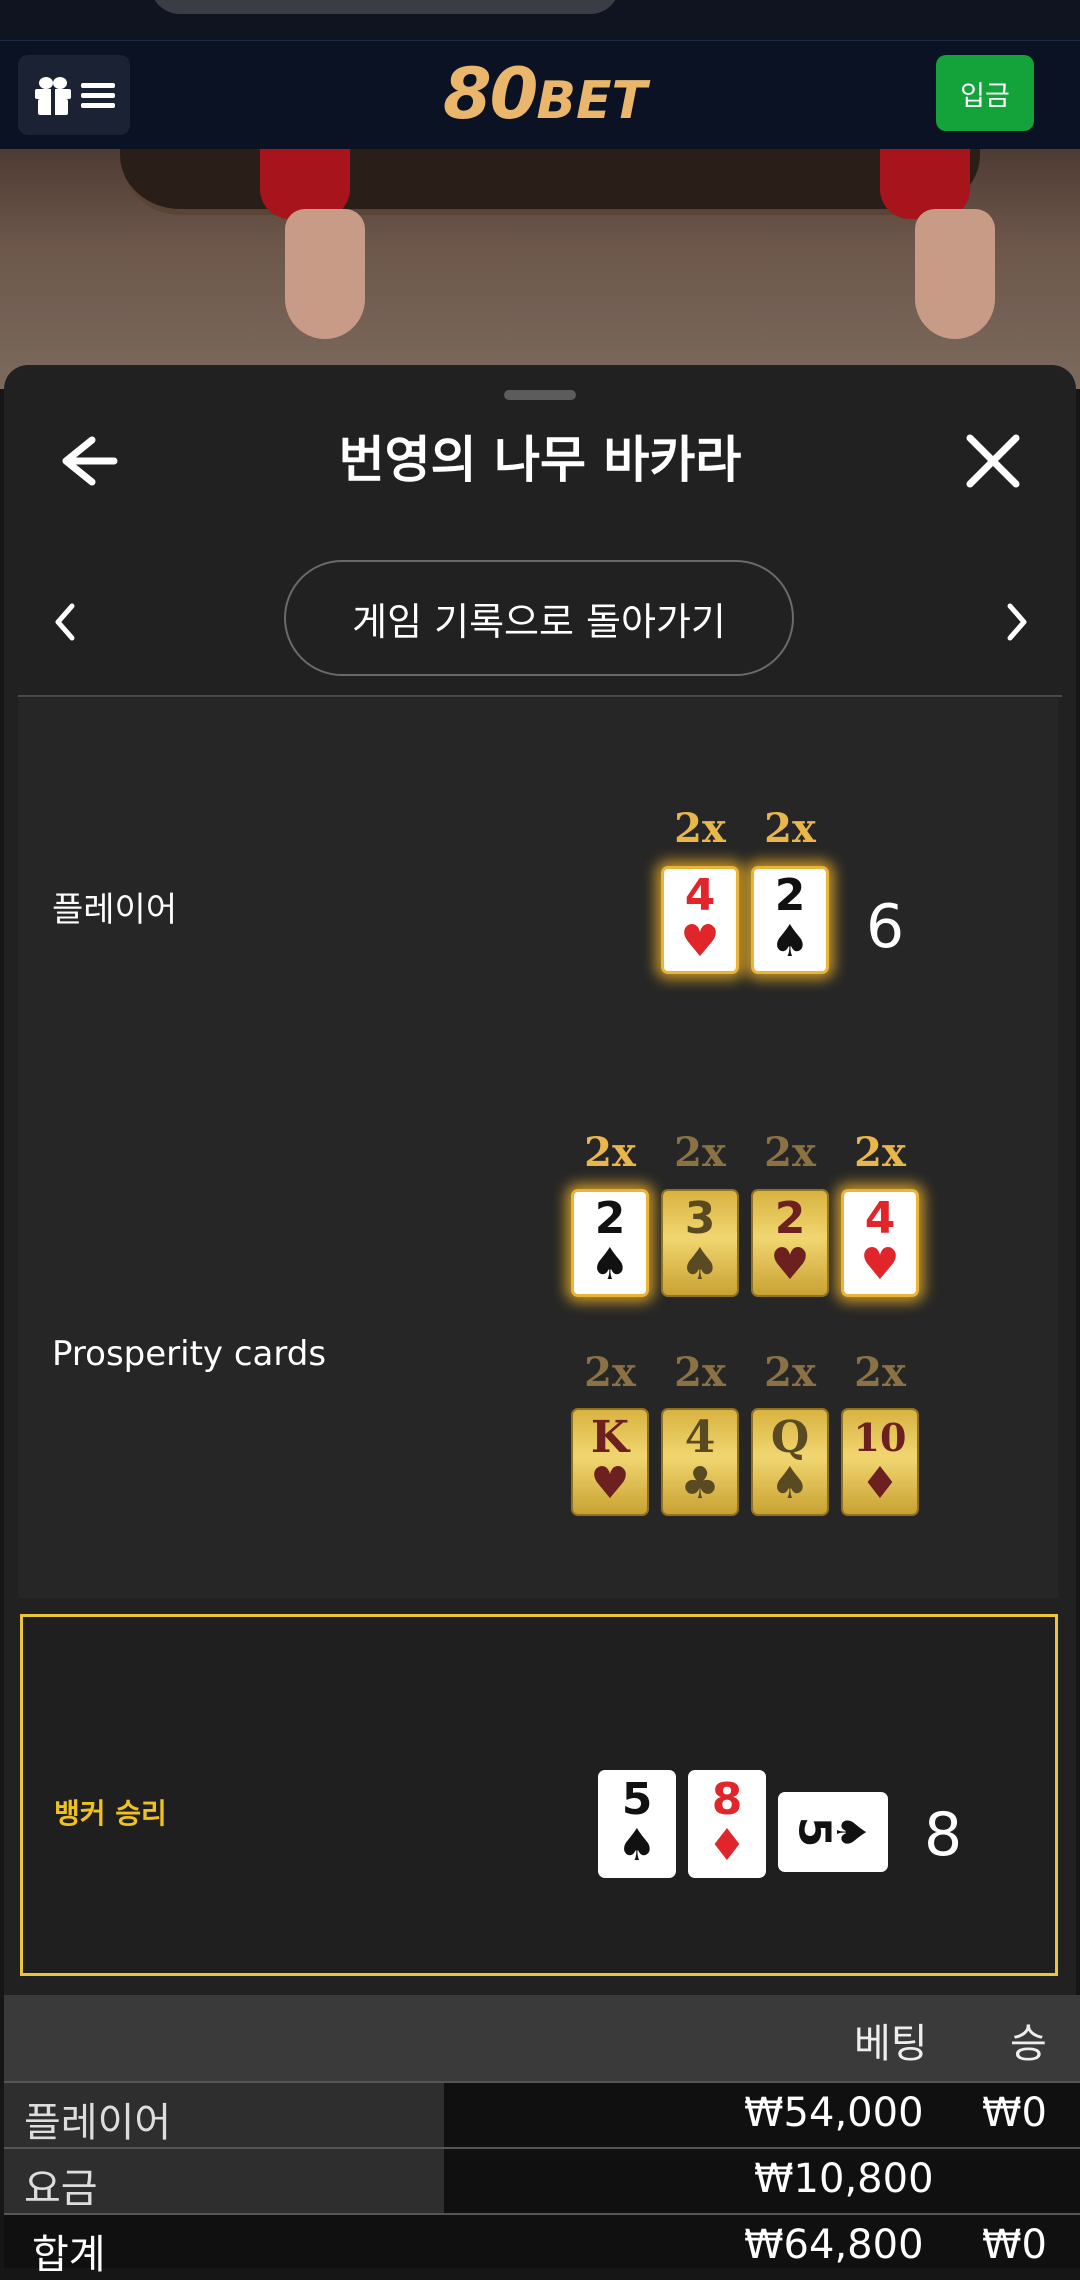  What do you see at coordinates (727, 1824) in the screenshot?
I see `playing-card: 8 ♦` at bounding box center [727, 1824].